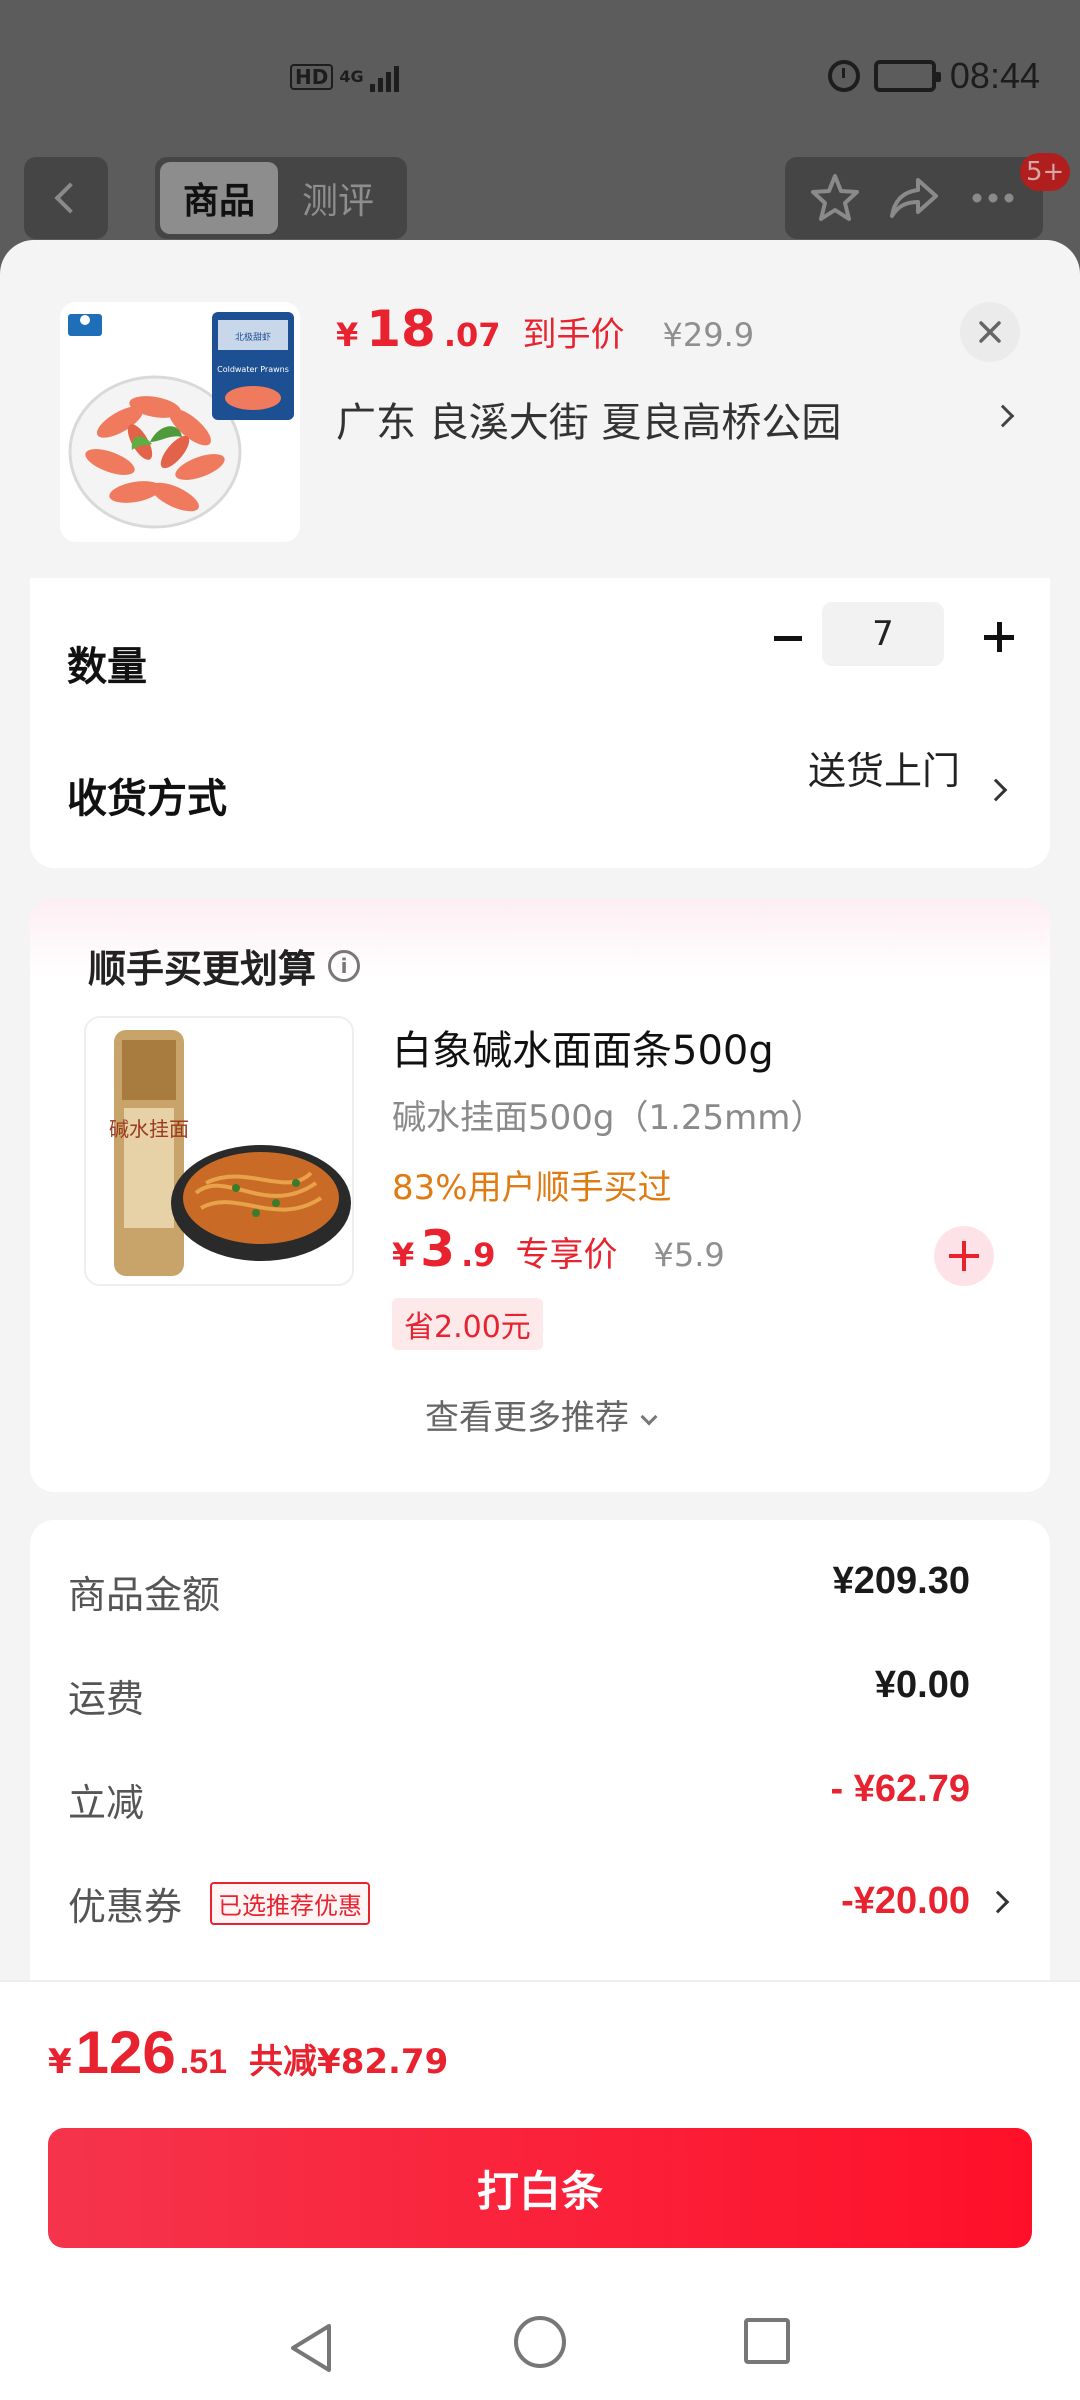 The width and height of the screenshot is (1080, 2400). I want to click on delivery-method-label: 收货方式, so click(147, 799).